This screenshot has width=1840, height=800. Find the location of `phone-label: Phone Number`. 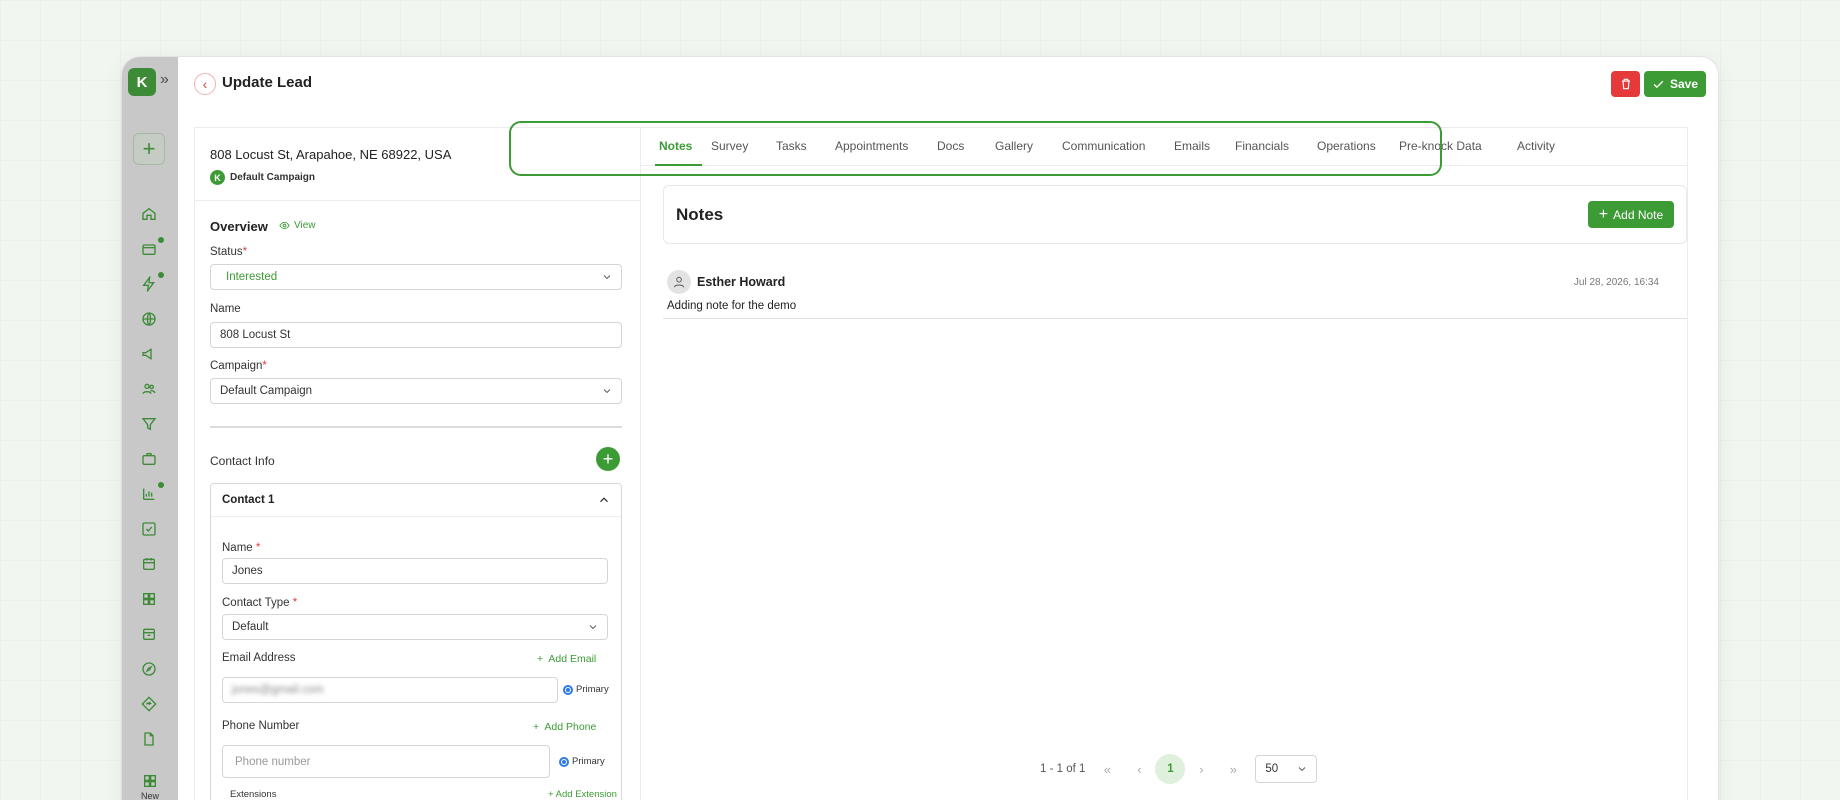

phone-label: Phone Number is located at coordinates (261, 726).